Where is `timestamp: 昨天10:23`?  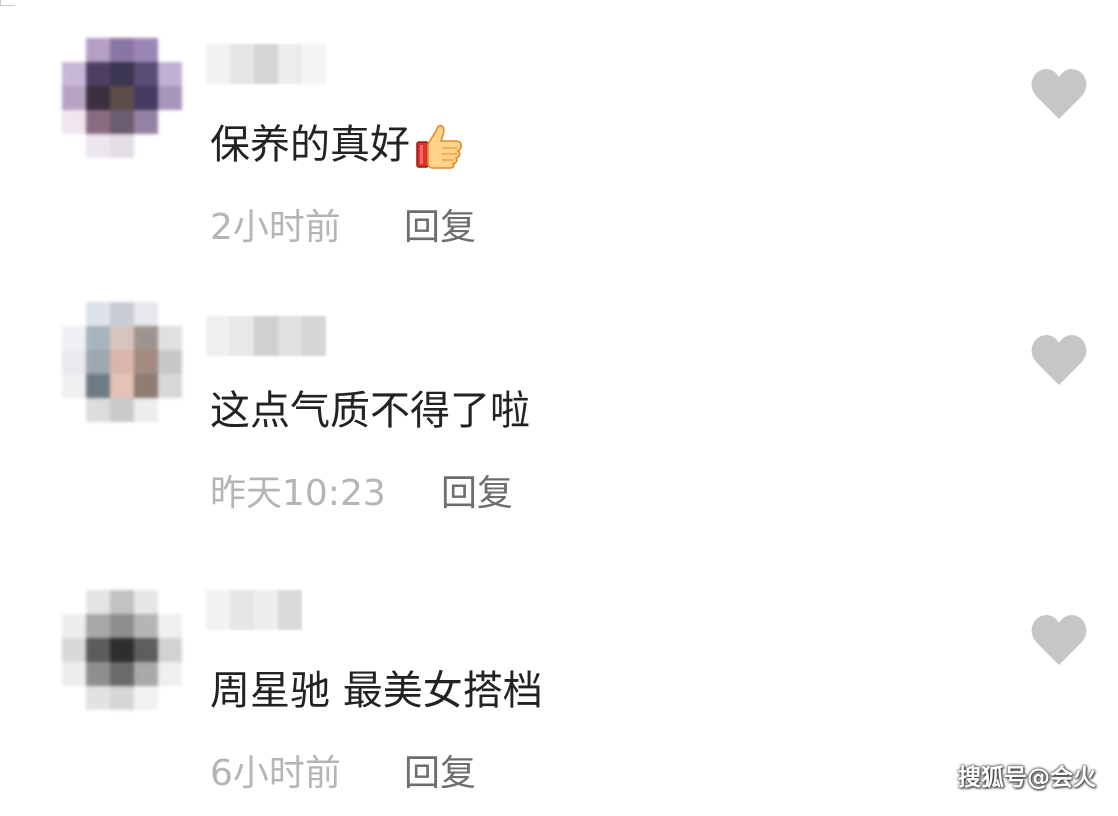 timestamp: 昨天10:23 is located at coordinates (298, 493).